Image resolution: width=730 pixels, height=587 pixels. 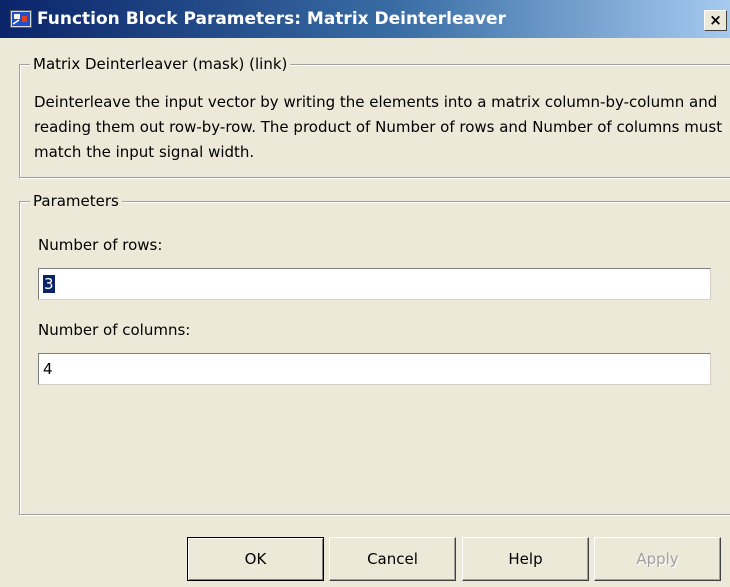 What do you see at coordinates (21, 19) in the screenshot?
I see `simulink-block-icon` at bounding box center [21, 19].